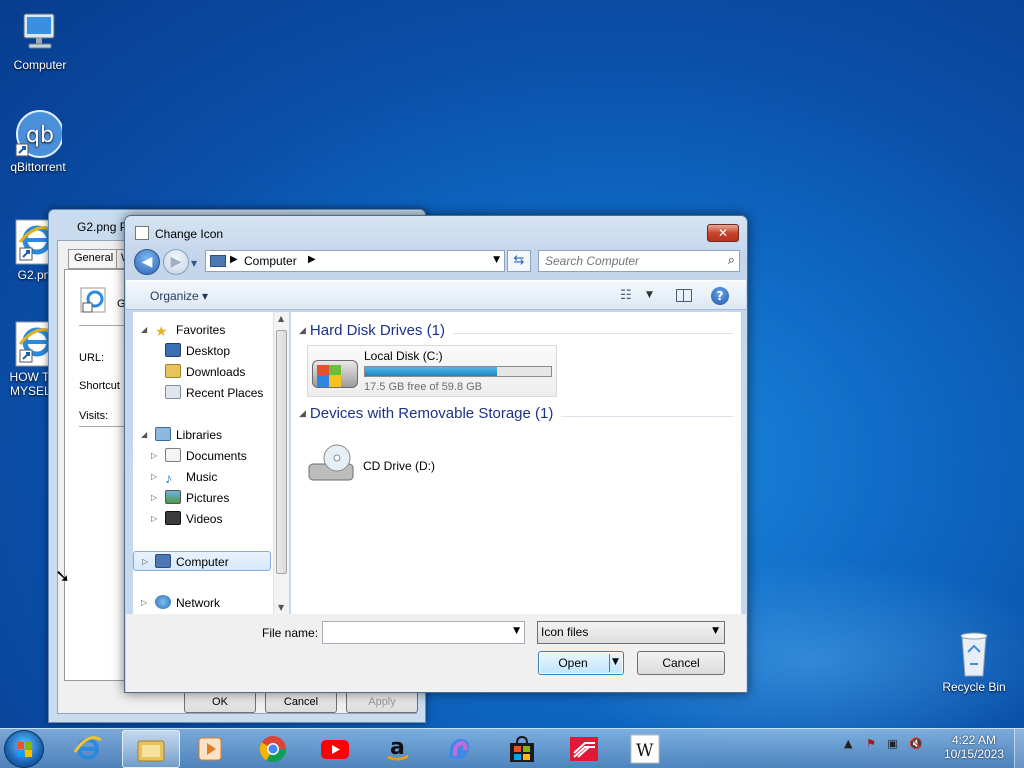  Describe the element at coordinates (646, 749) in the screenshot. I see `taskbar-wikipedia: W` at that location.